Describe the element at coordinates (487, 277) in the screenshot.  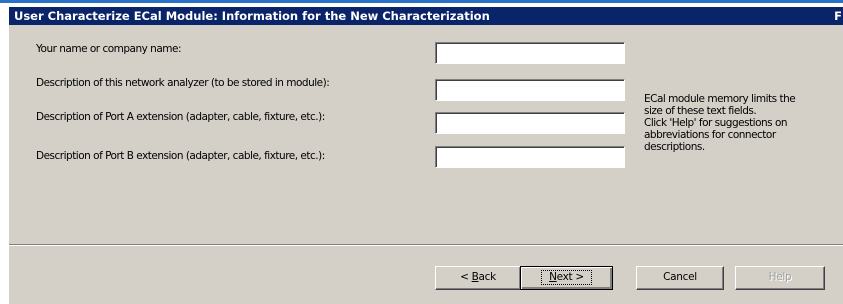
I see `back-button-label: ack` at that location.